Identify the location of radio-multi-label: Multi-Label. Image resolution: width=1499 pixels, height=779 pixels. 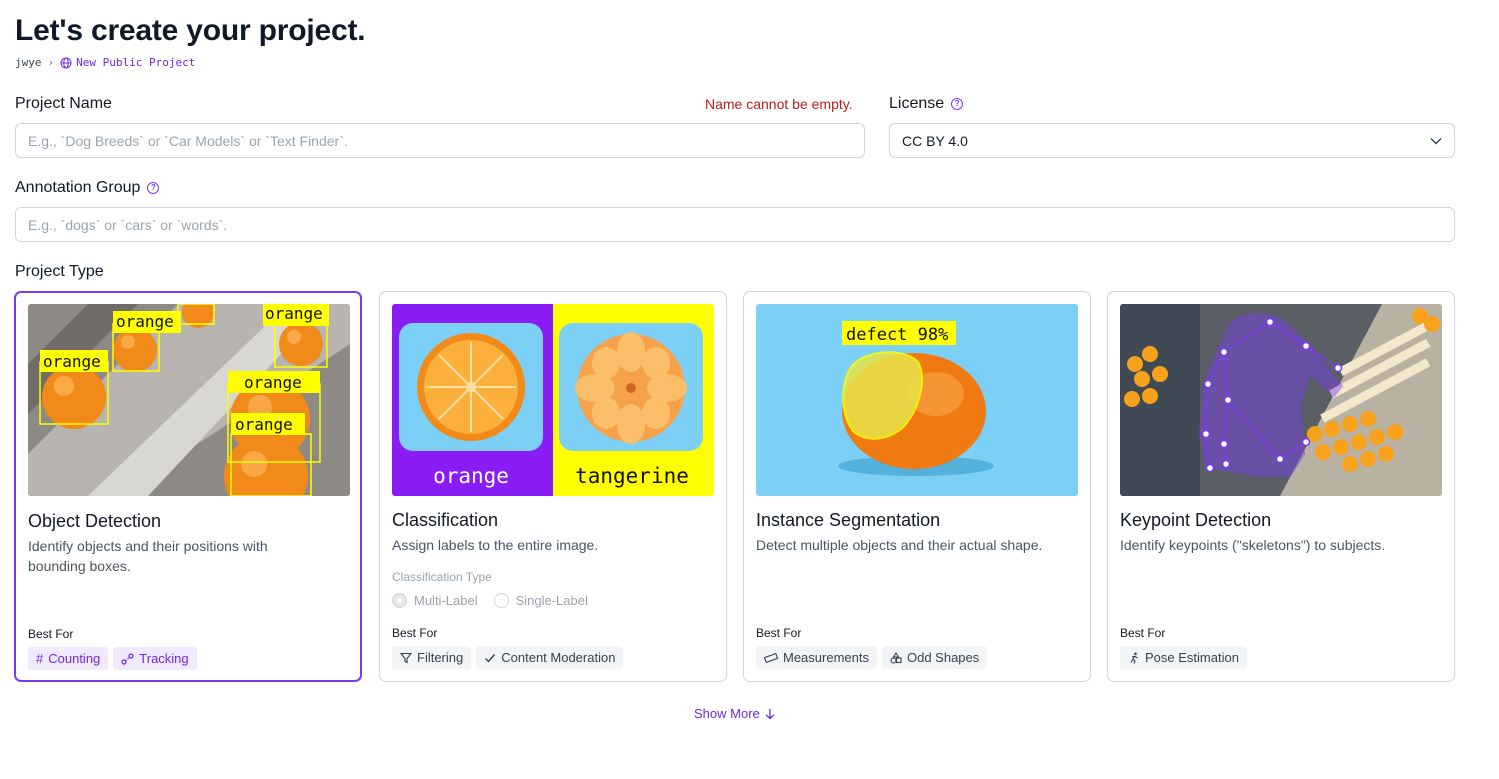
(435, 600).